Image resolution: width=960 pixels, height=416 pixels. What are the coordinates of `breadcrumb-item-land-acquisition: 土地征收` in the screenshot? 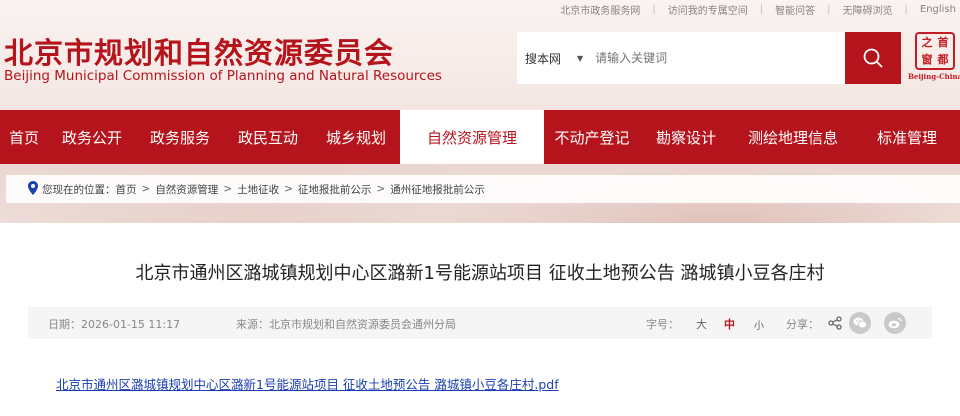 It's located at (258, 189).